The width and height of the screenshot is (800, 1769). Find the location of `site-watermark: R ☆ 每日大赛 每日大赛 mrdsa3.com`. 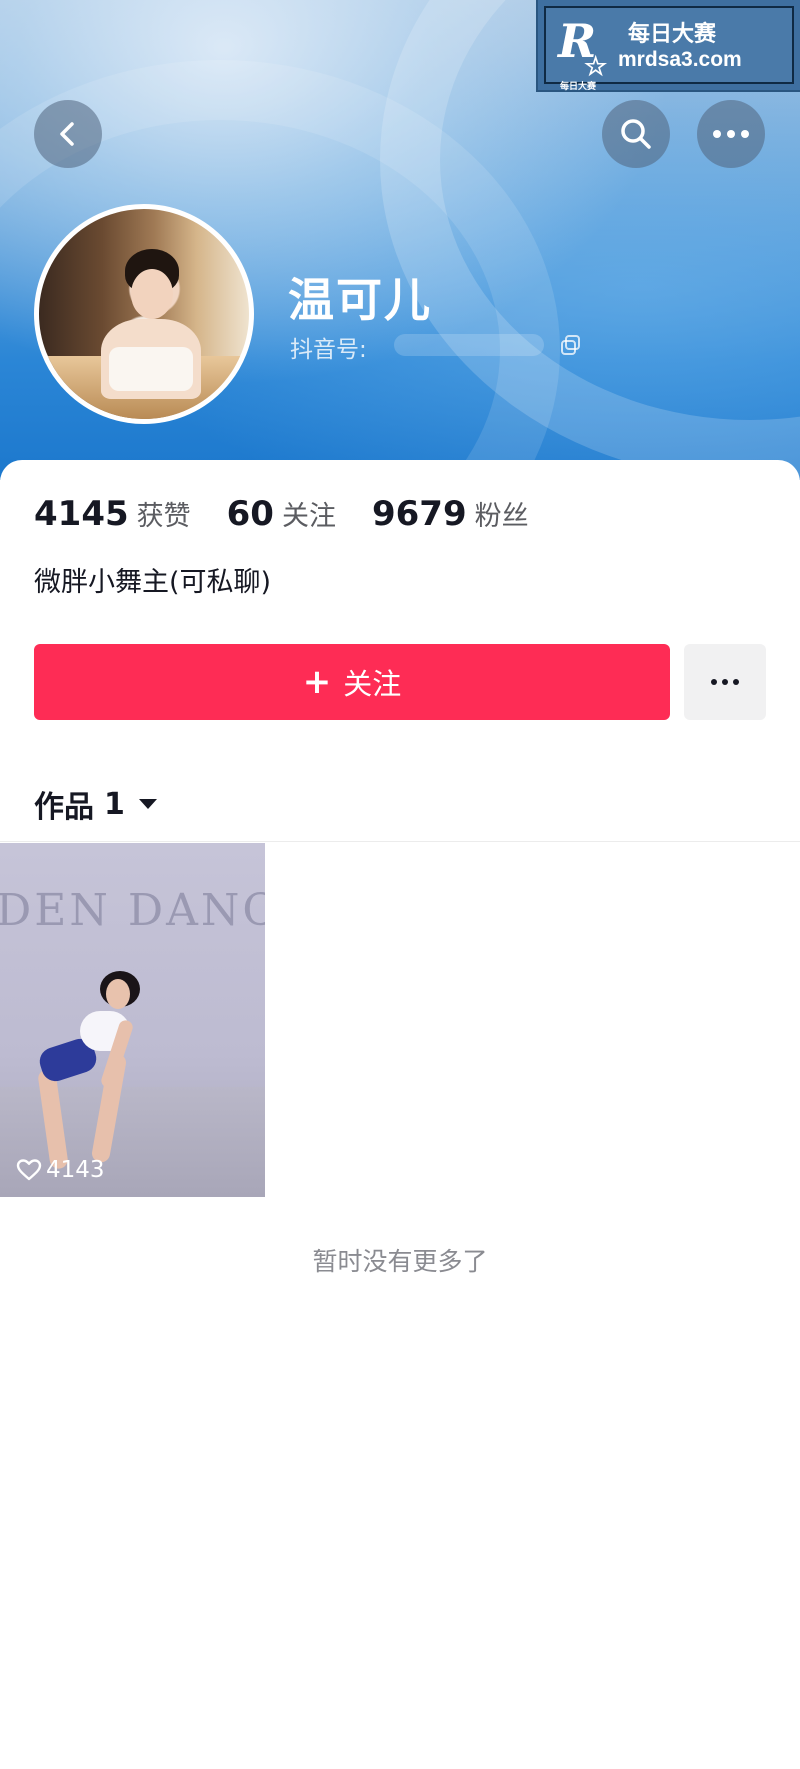

site-watermark: R ☆ 每日大赛 每日大赛 mrdsa3.com is located at coordinates (668, 46).